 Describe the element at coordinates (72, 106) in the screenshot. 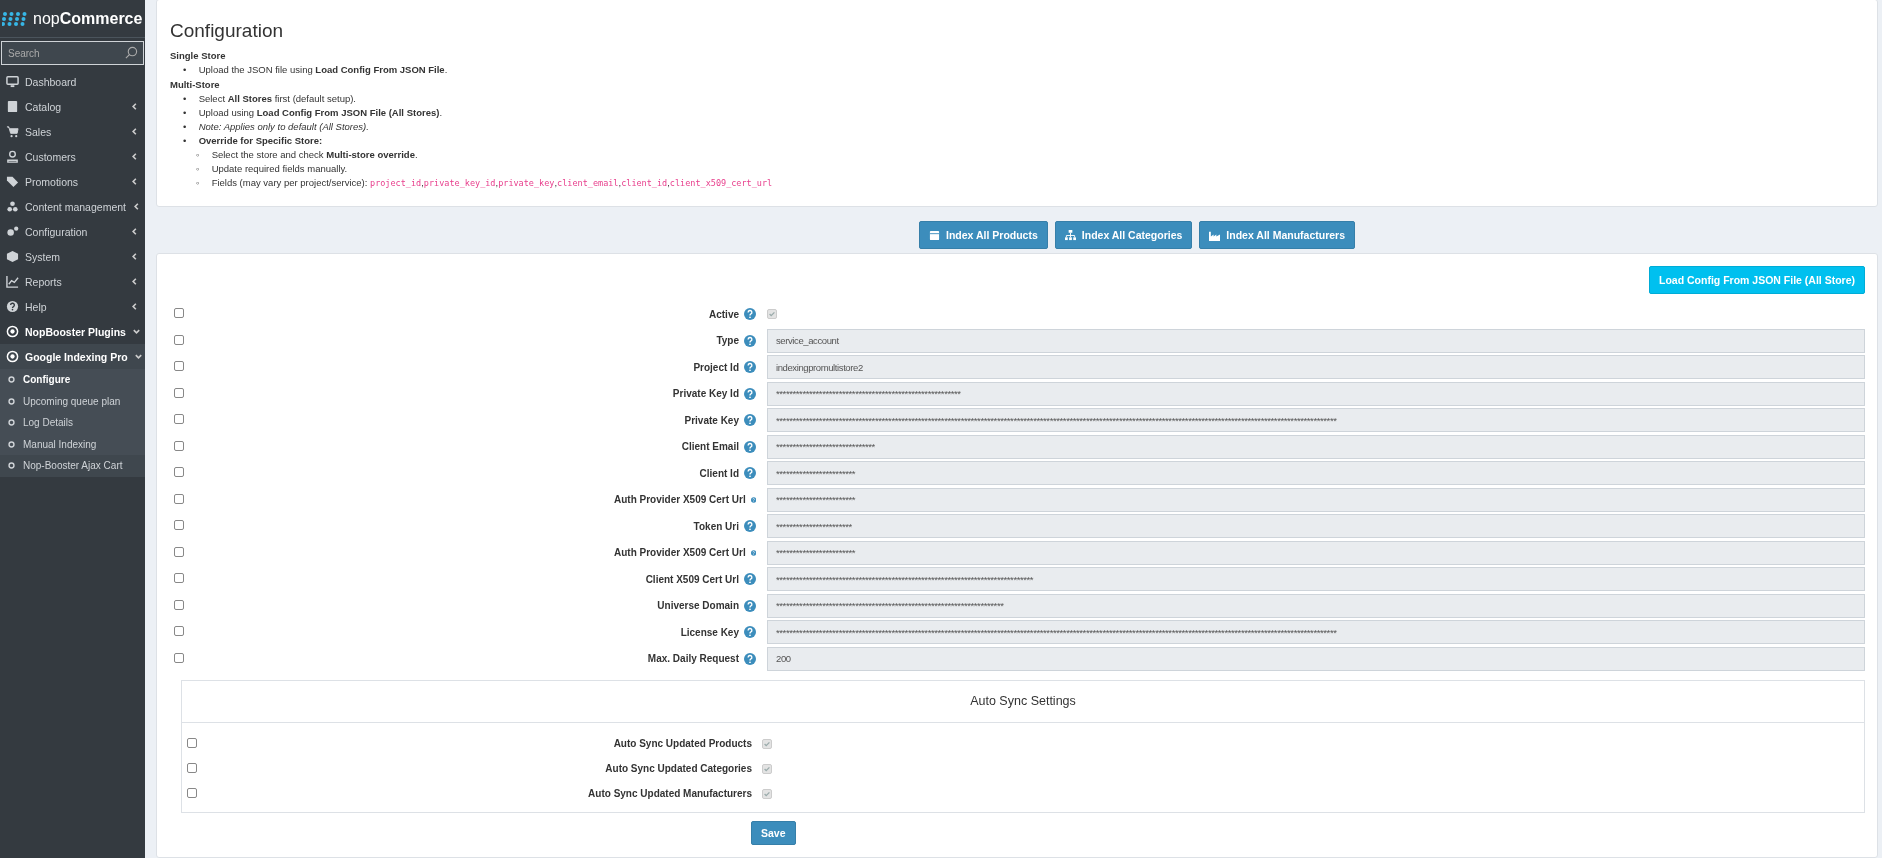

I see `sidebar-item: Catalog` at that location.